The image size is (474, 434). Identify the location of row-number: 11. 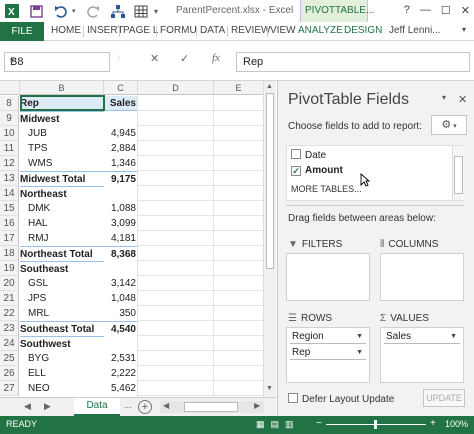
(9, 148).